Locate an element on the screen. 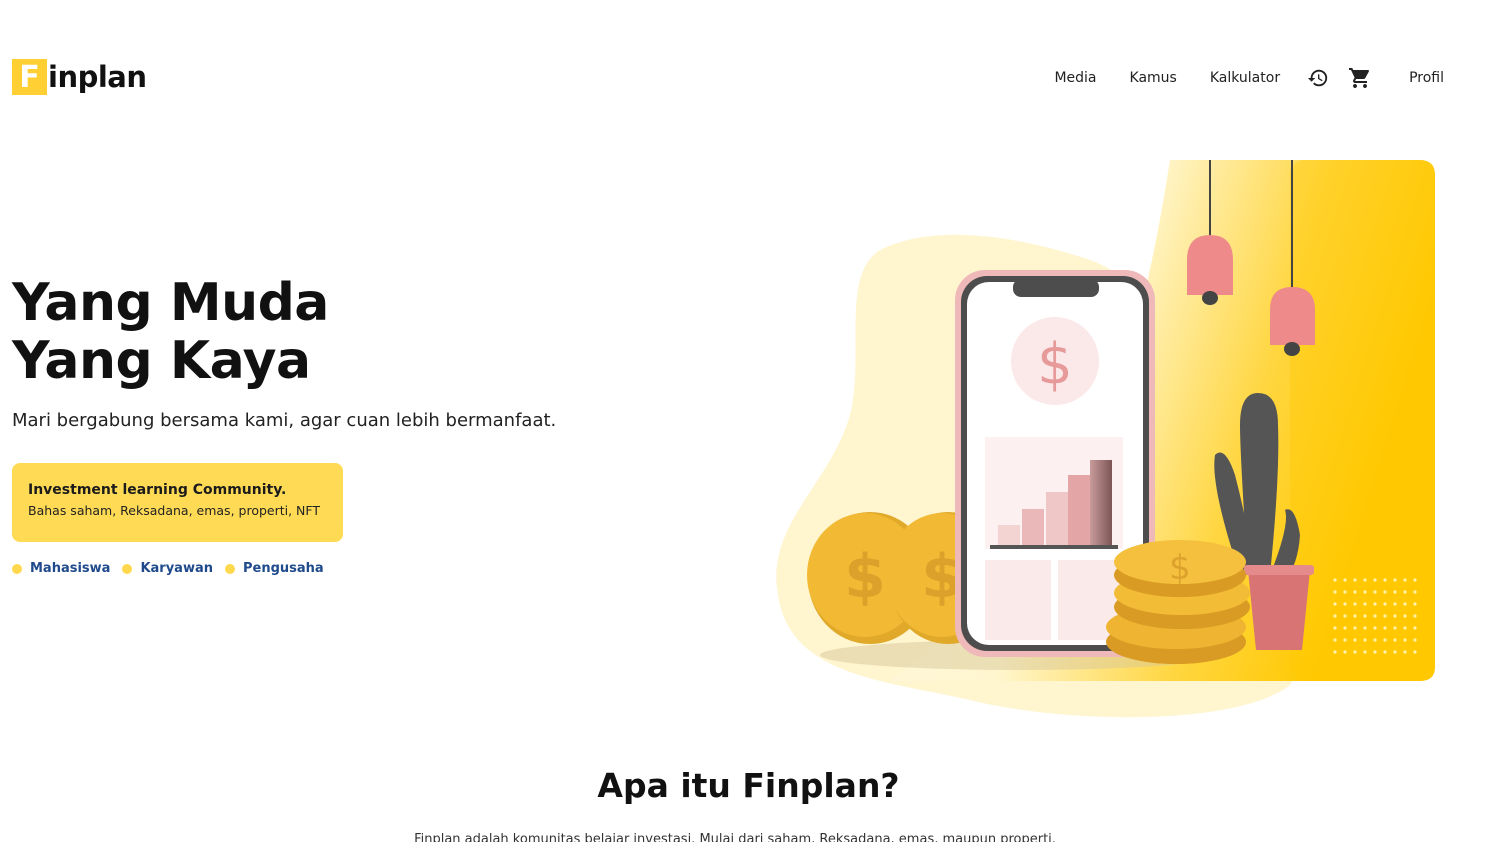  audience-item-pengusaha: Pengusaha is located at coordinates (274, 568).